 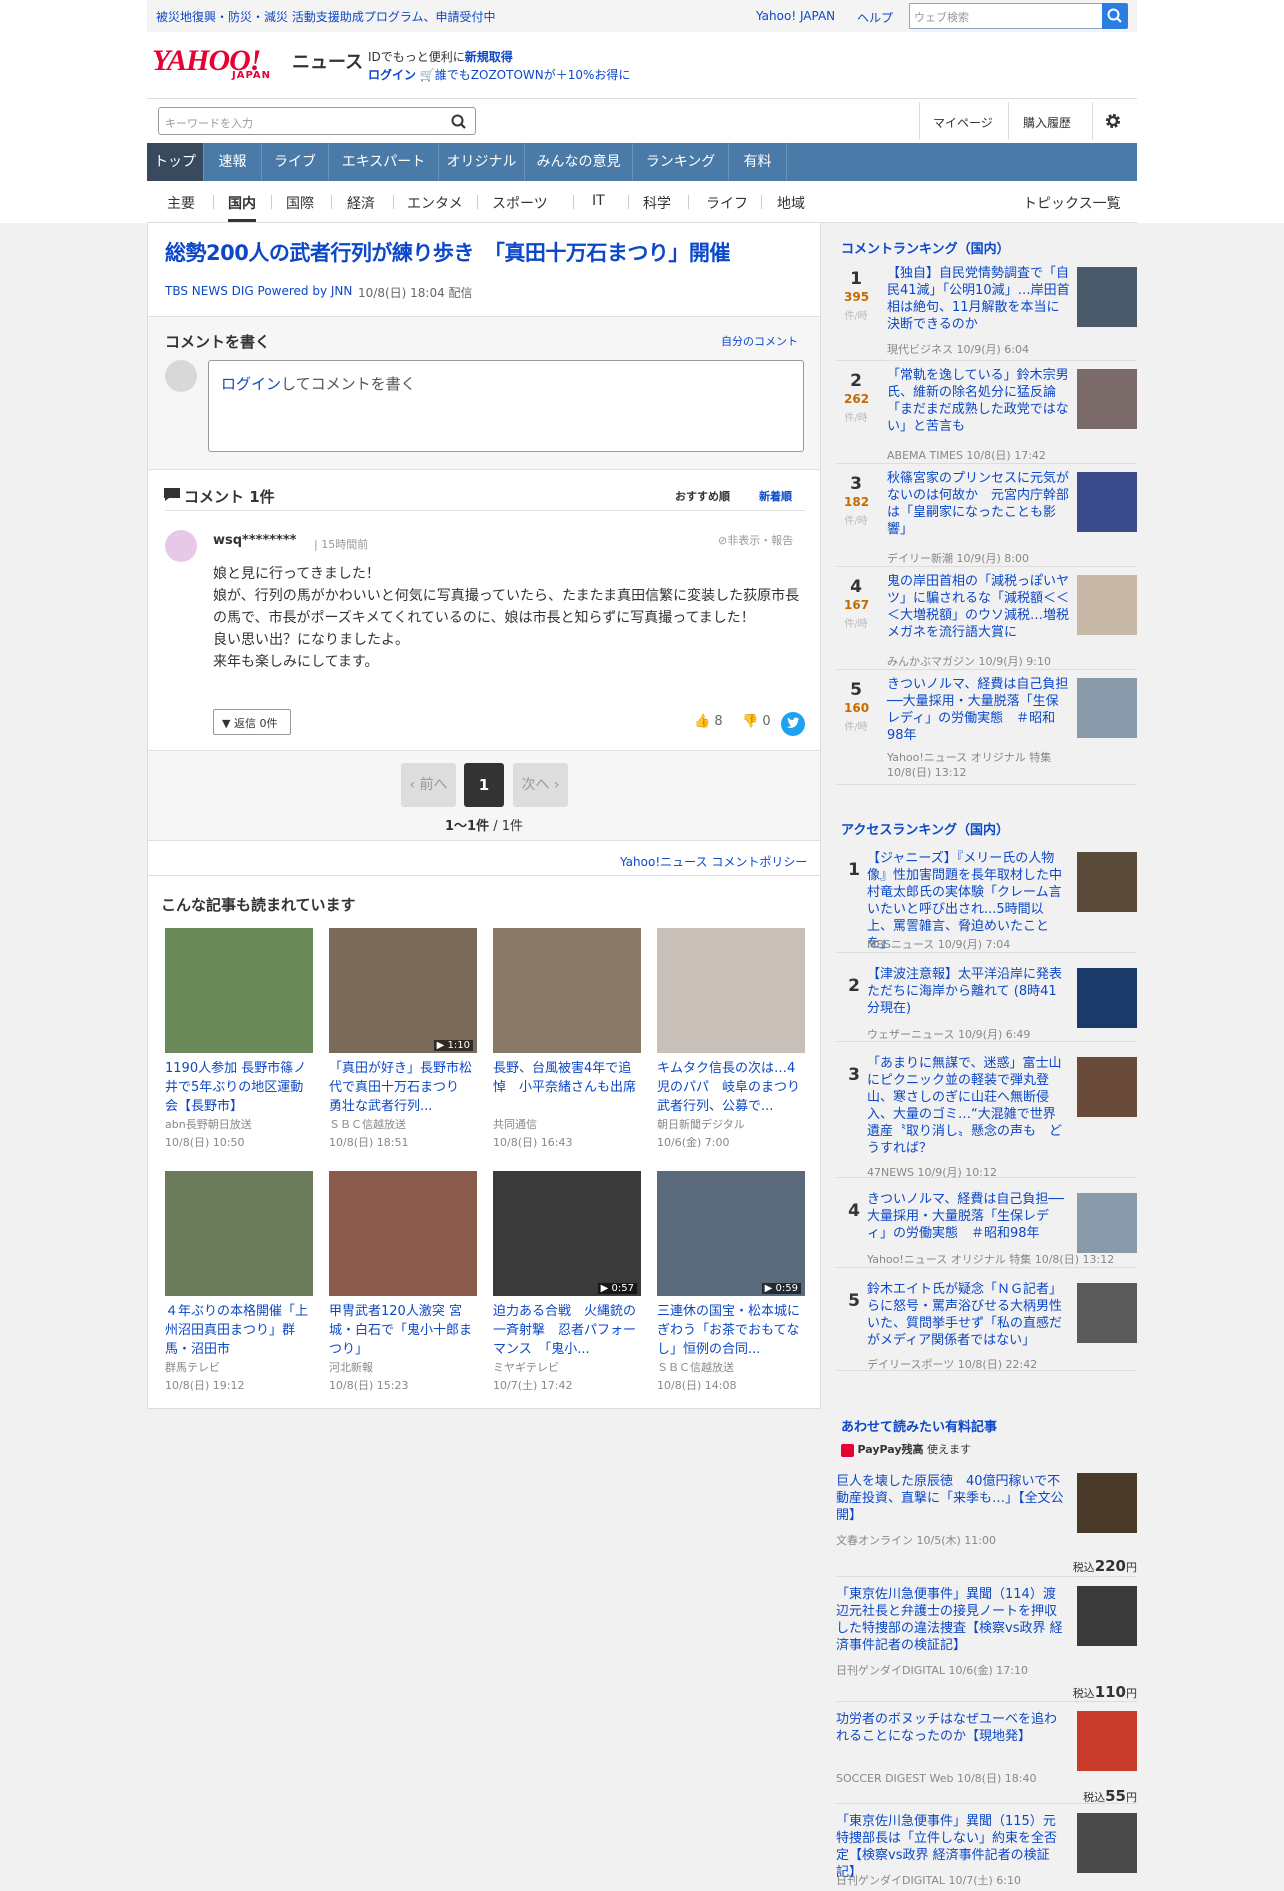 What do you see at coordinates (317, 121) in the screenshot?
I see `keyword-search-input: キーワードを入力` at bounding box center [317, 121].